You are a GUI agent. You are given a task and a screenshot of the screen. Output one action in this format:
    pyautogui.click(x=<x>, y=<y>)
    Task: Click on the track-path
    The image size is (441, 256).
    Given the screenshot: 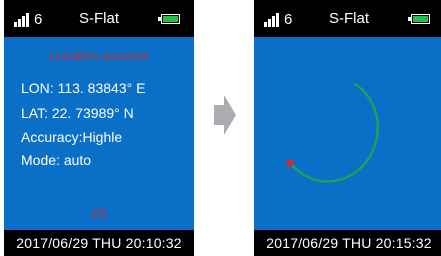 What is the action you would take?
    pyautogui.click(x=333, y=132)
    